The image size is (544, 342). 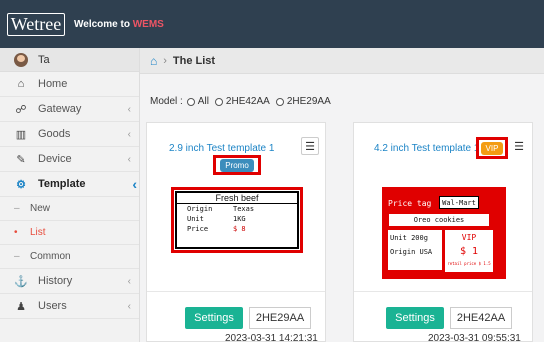 What do you see at coordinates (459, 202) in the screenshot?
I see `store-name: Wal-Mart` at bounding box center [459, 202].